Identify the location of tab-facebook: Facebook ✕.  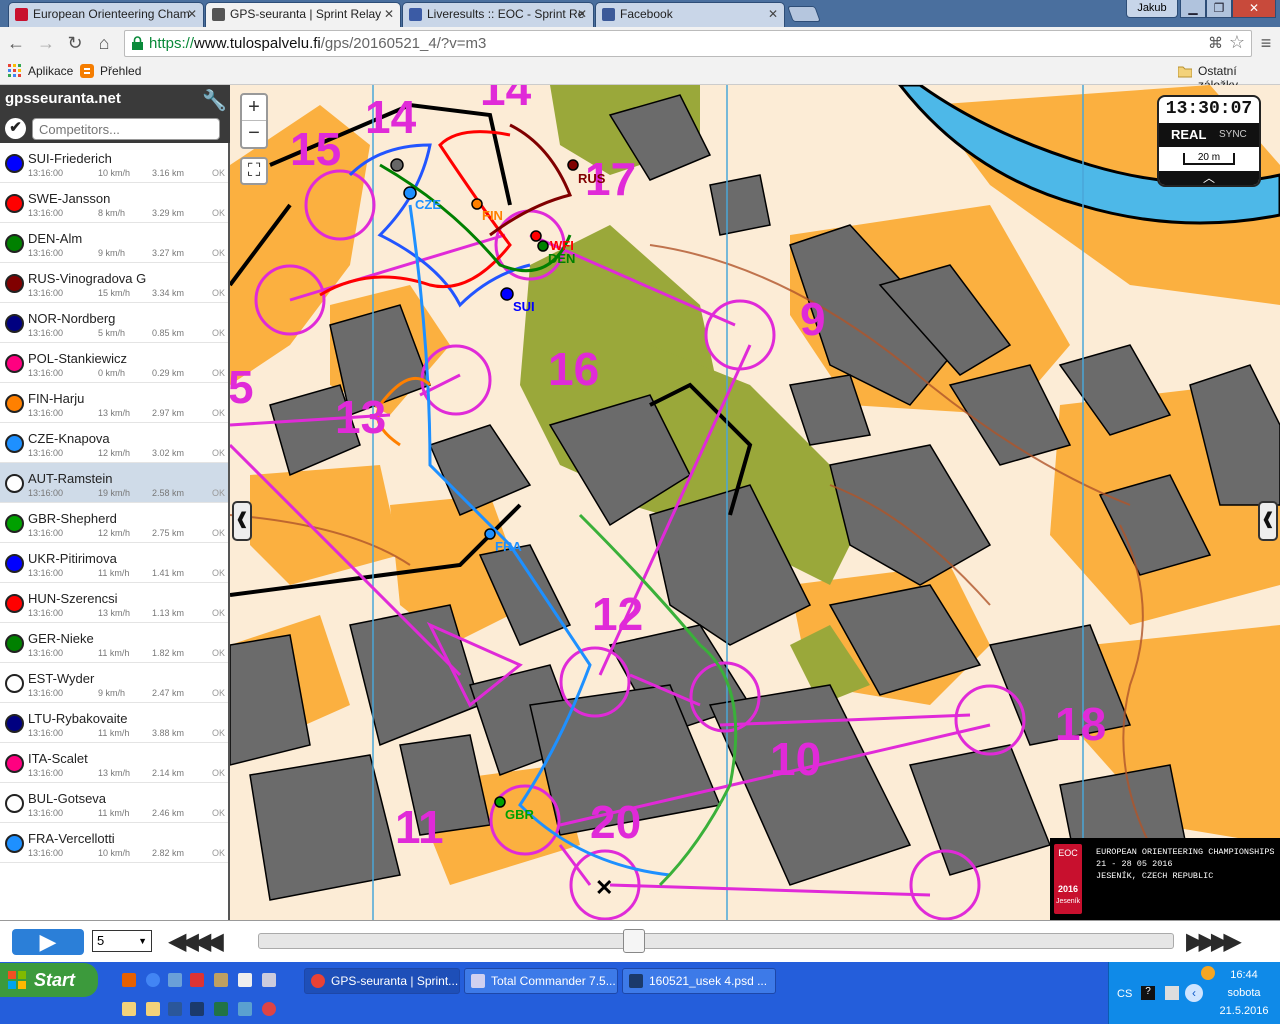
(690, 14).